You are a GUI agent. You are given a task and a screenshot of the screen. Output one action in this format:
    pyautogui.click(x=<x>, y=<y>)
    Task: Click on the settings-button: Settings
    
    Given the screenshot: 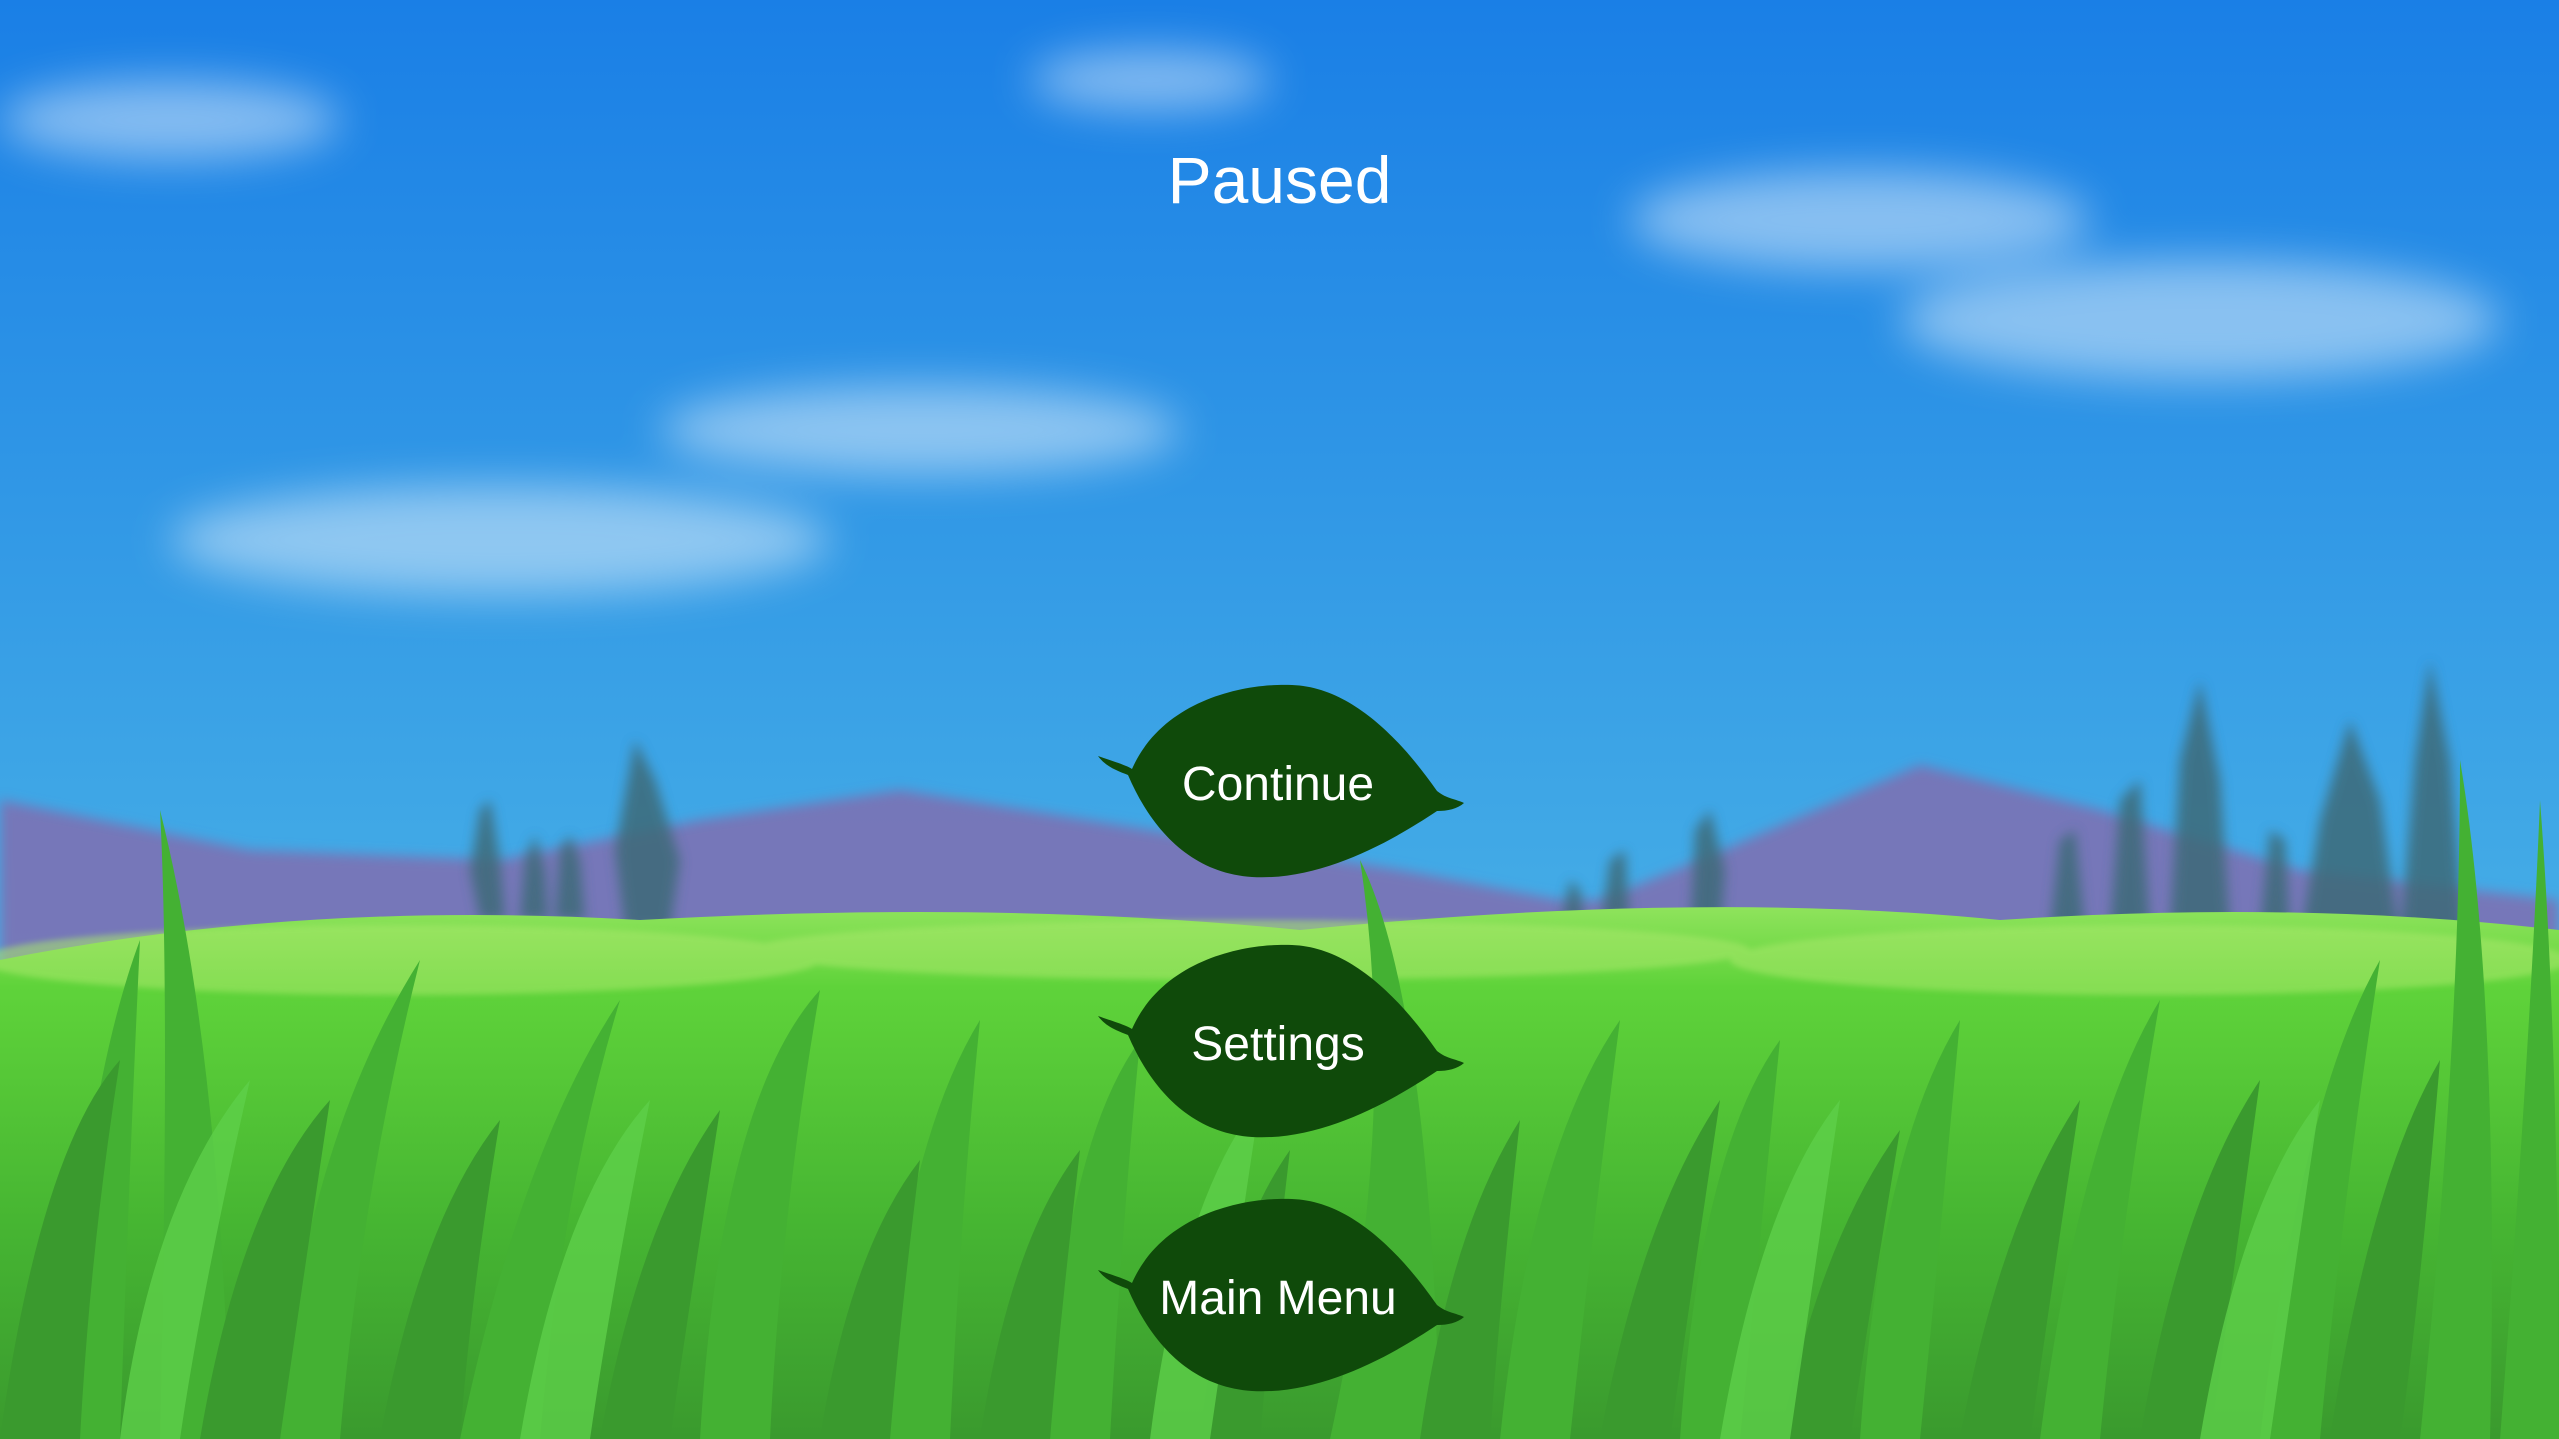 What is the action you would take?
    pyautogui.click(x=1278, y=1044)
    